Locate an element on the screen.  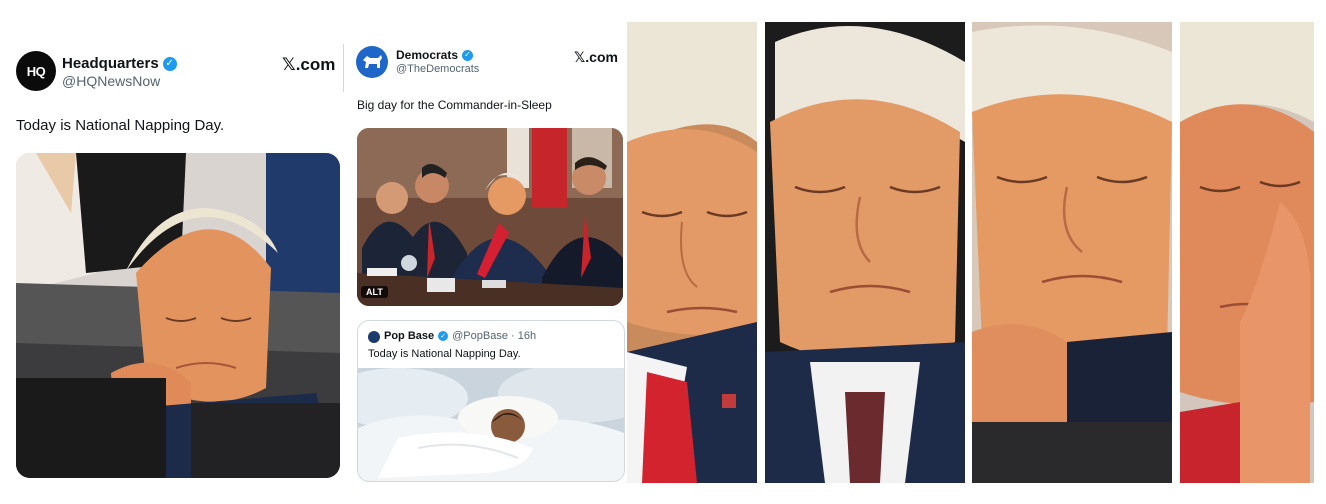
donkey-logo-icon is located at coordinates (372, 61).